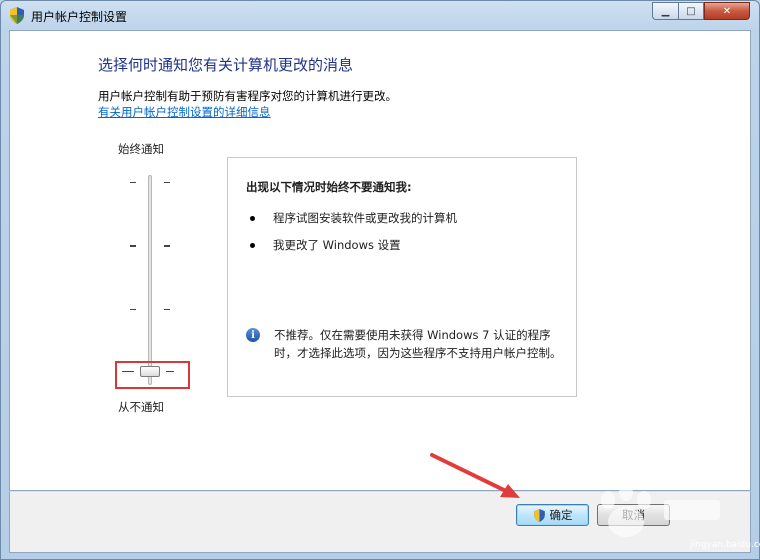 The height and width of the screenshot is (560, 760). Describe the element at coordinates (141, 149) in the screenshot. I see `slider-top-label: 始终通知` at that location.